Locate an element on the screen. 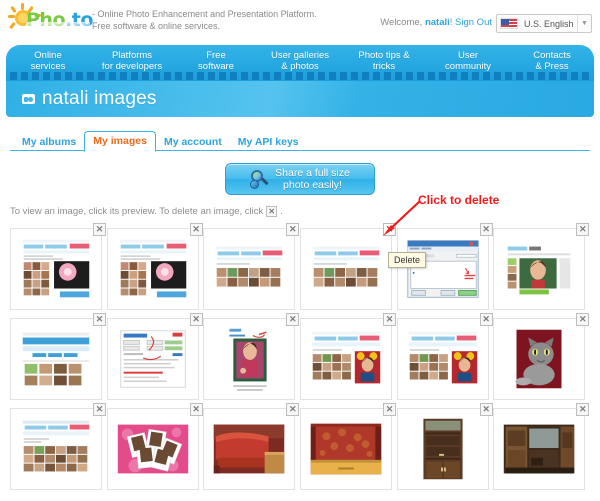 This screenshot has height=501, width=600. nav-item-online-services: Online services is located at coordinates (48, 60).